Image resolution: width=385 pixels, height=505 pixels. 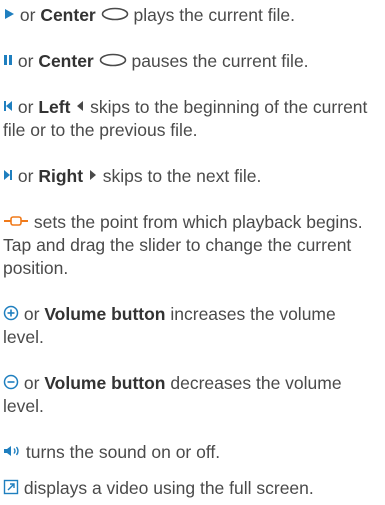 What do you see at coordinates (11, 382) in the screenshot?
I see `volume-down-icon` at bounding box center [11, 382].